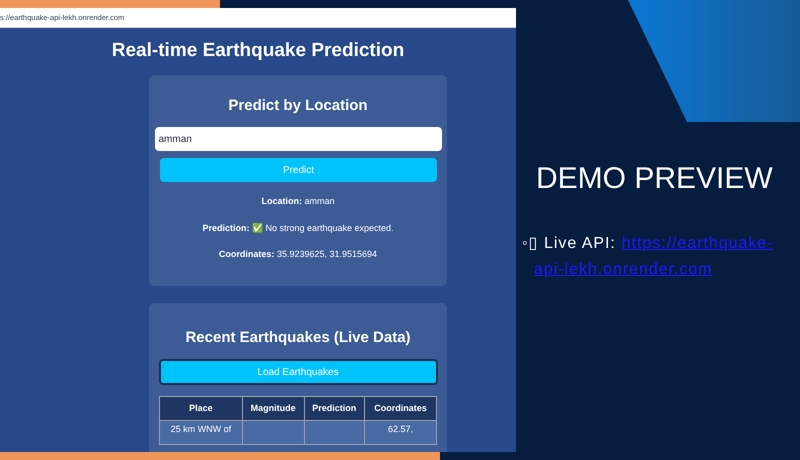 The height and width of the screenshot is (460, 800). Describe the element at coordinates (298, 201) in the screenshot. I see `result-text: Location: amman` at that location.